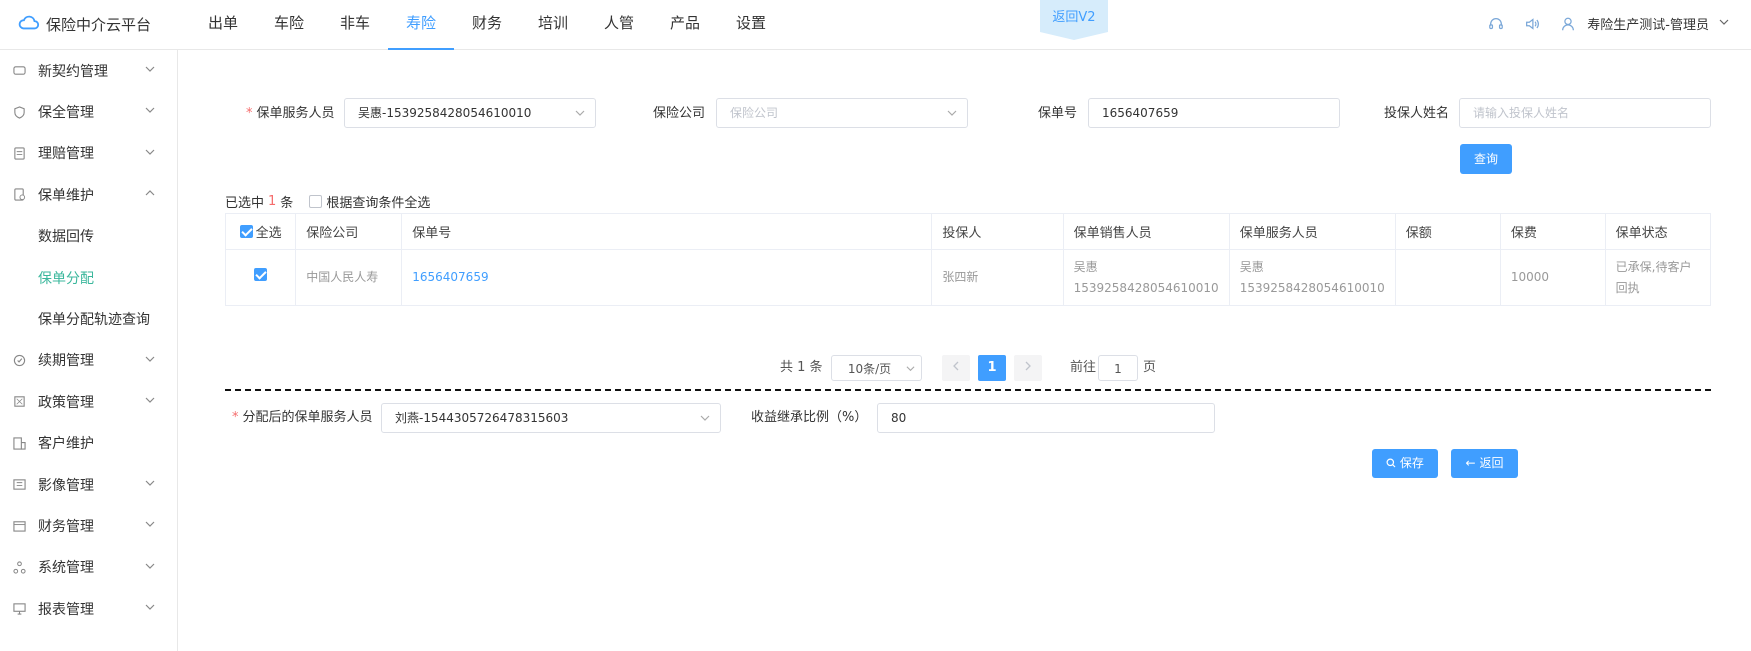 The image size is (1751, 651). I want to click on next-page-button, so click(1028, 368).